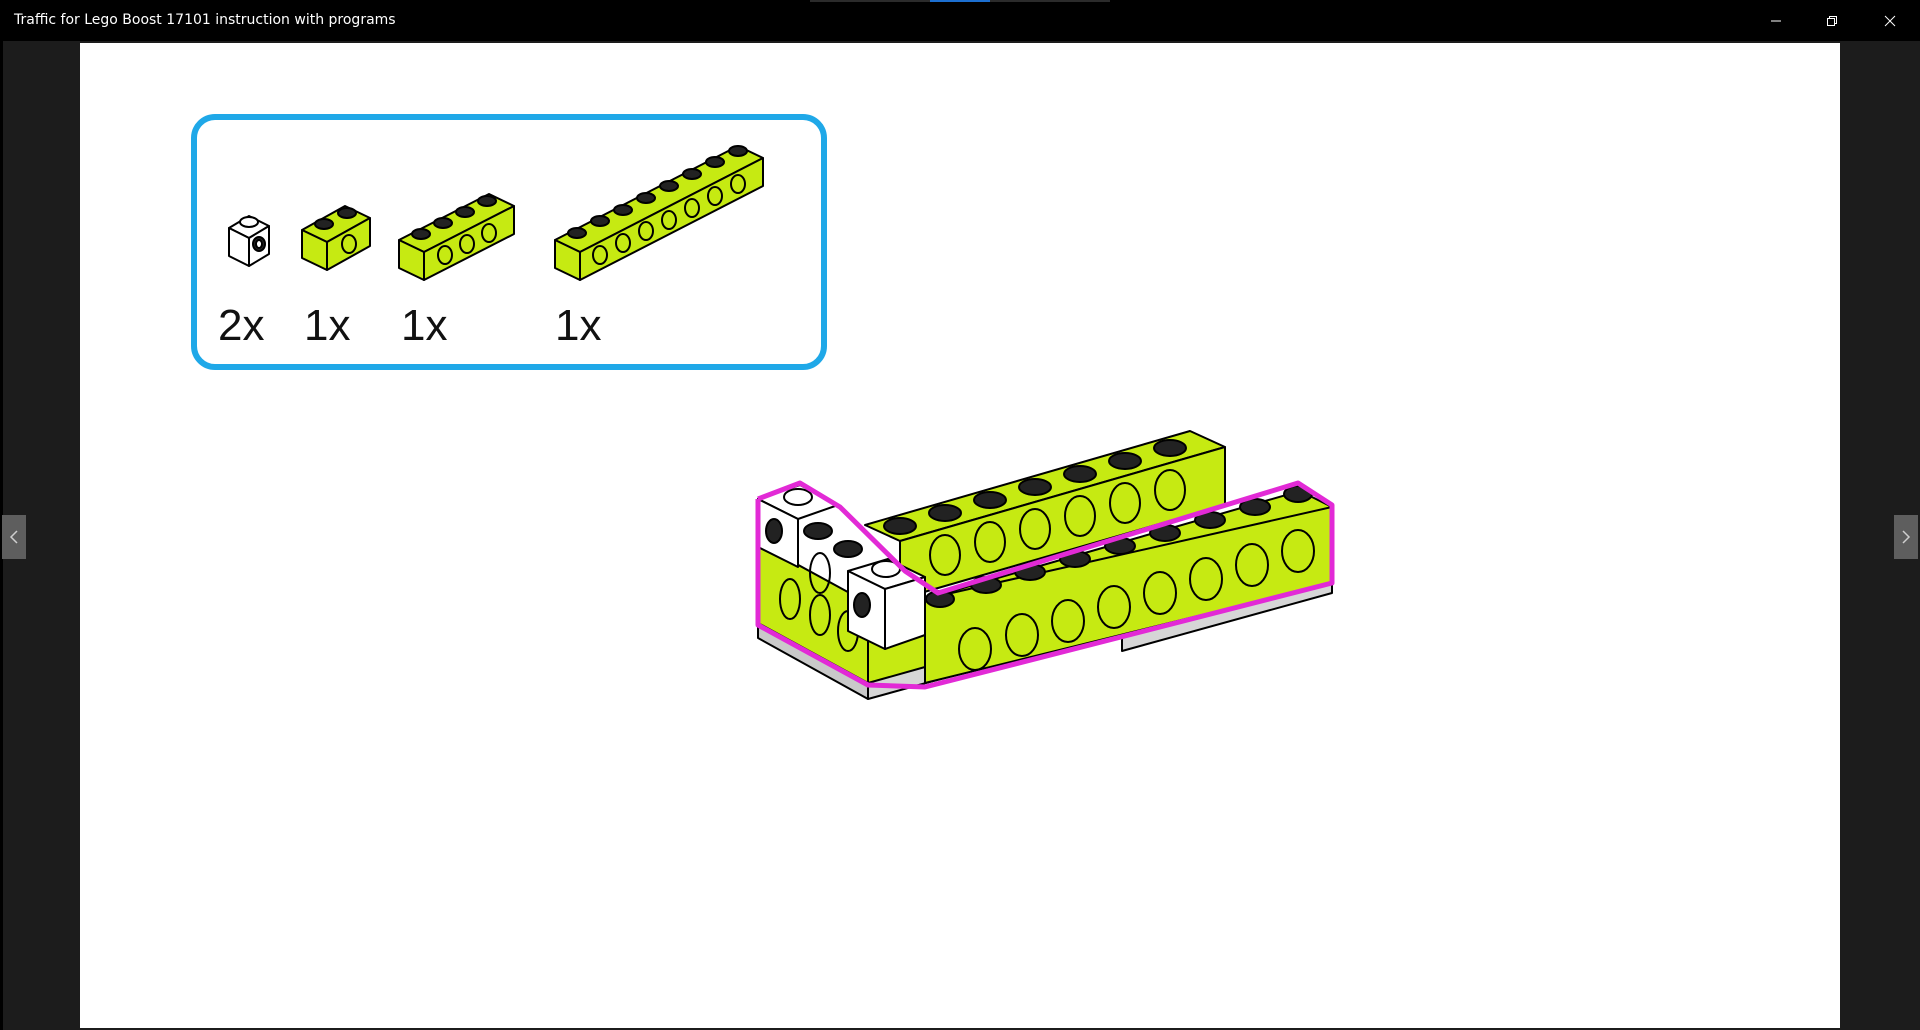 This screenshot has width=1920, height=1030. I want to click on previous-page-button, so click(14, 537).